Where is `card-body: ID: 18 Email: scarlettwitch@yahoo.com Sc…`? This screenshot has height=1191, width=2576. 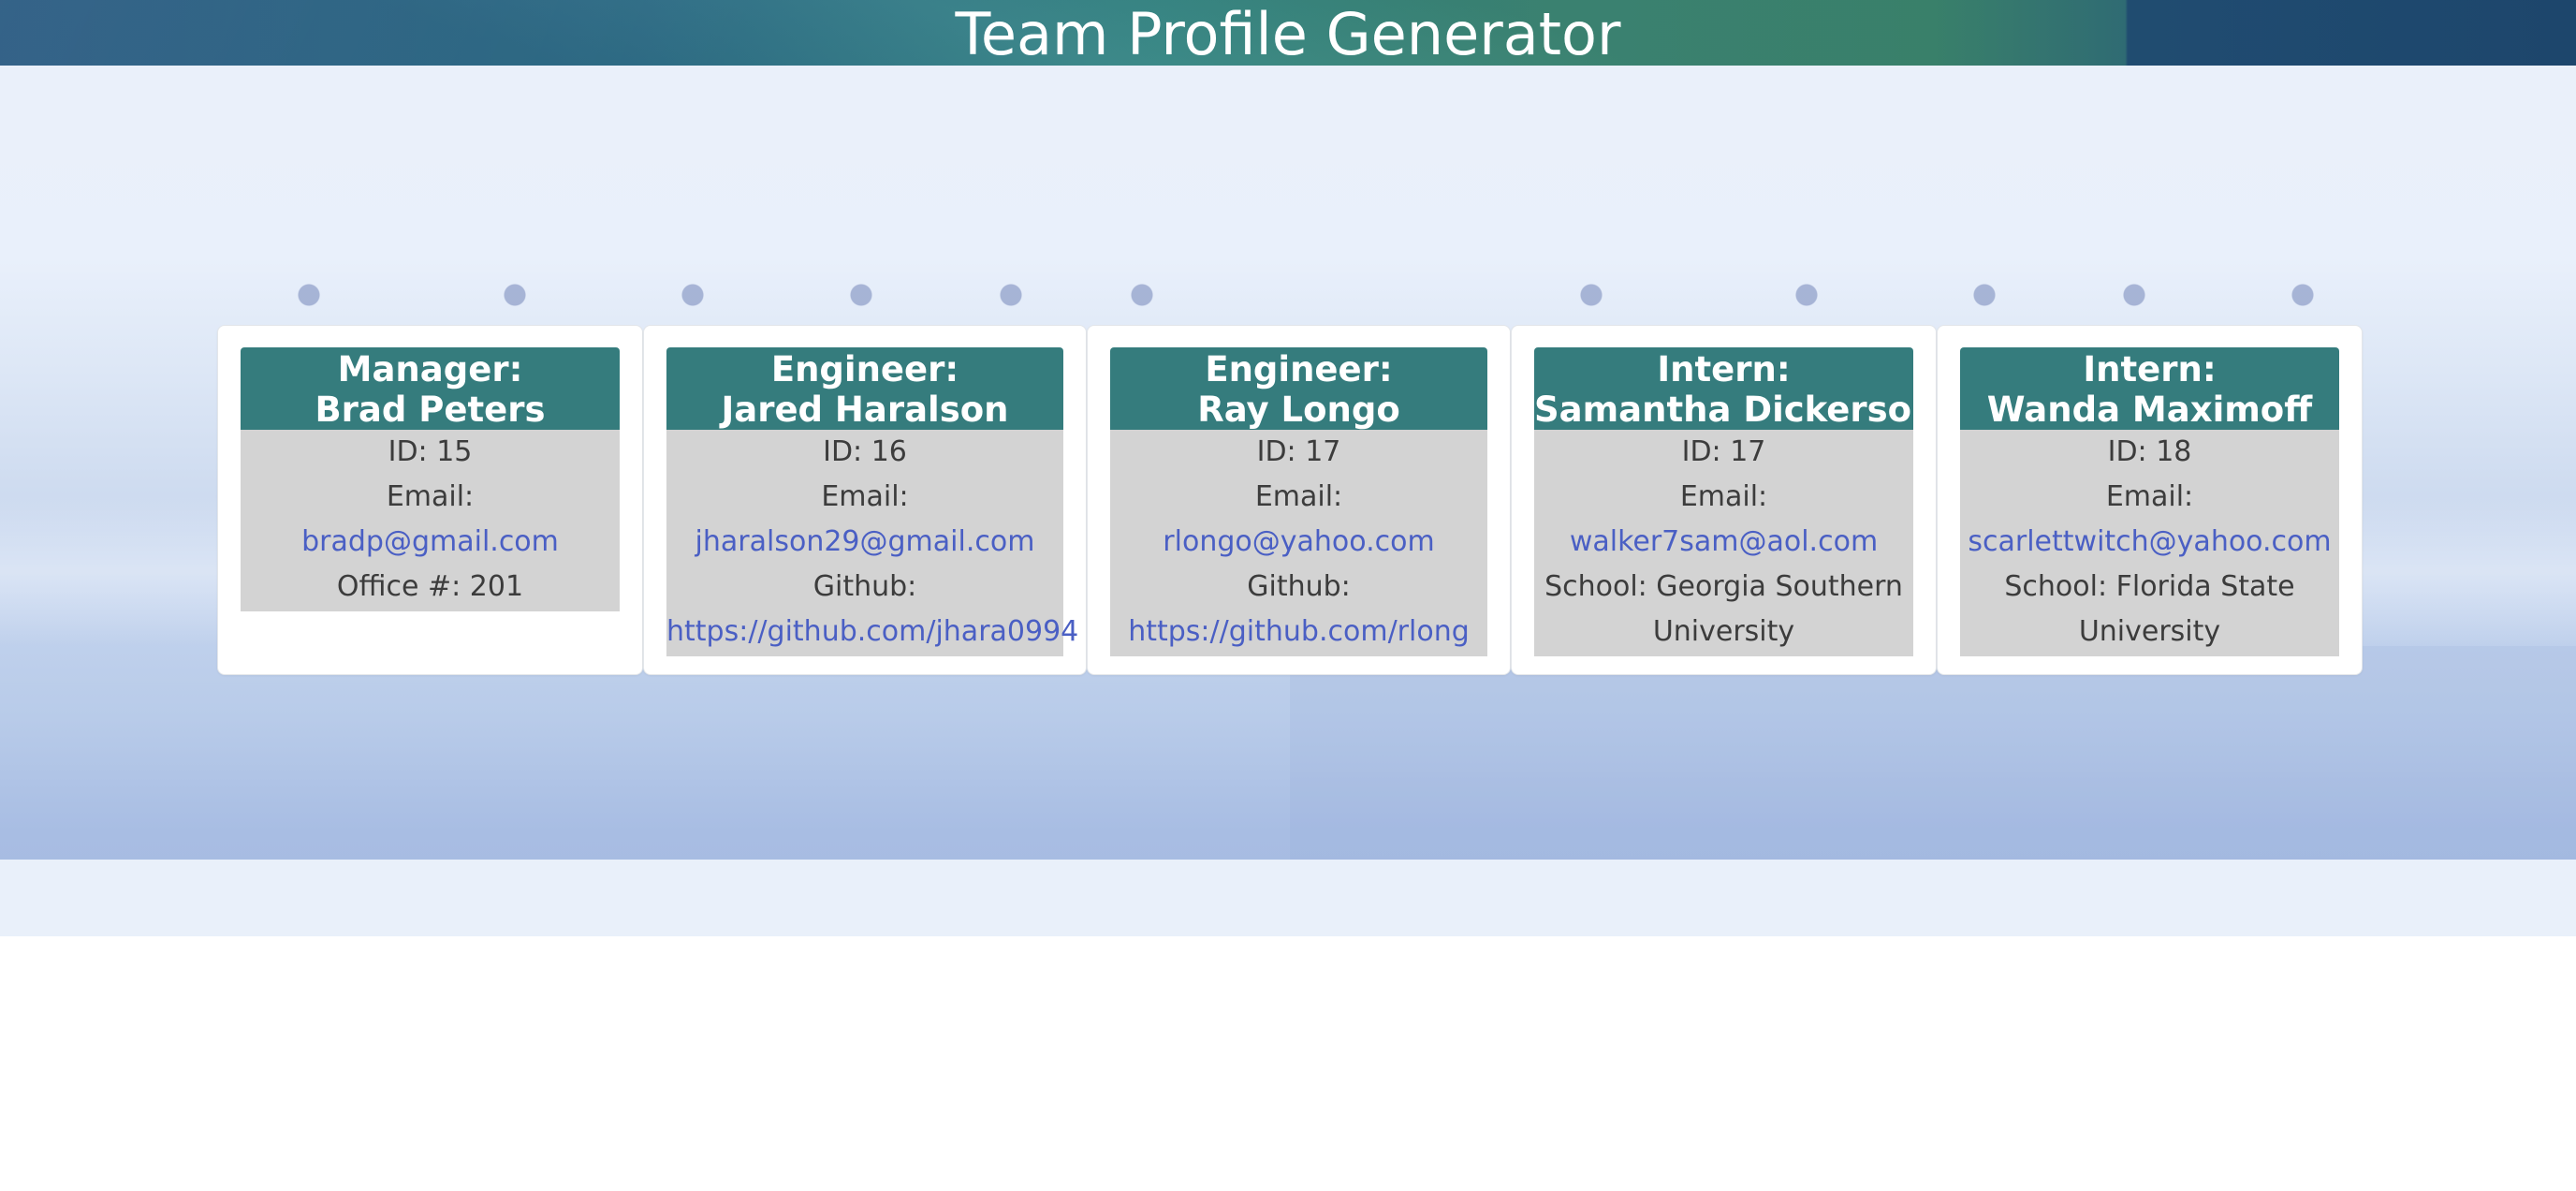
card-body: ID: 18 Email: scarlettwitch@yahoo.com Sc… is located at coordinates (2149, 543).